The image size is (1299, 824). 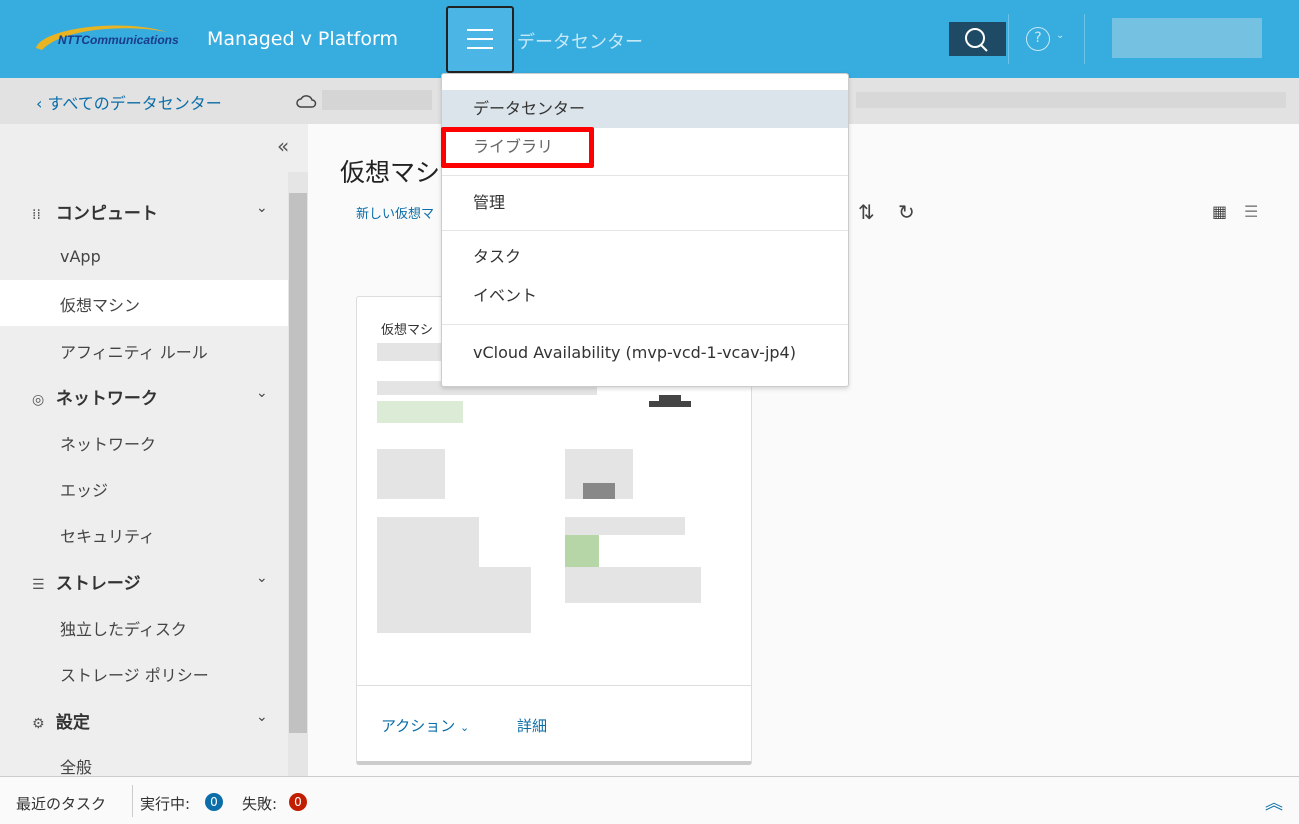 I want to click on page-title: 仮想マシ, so click(x=390, y=172).